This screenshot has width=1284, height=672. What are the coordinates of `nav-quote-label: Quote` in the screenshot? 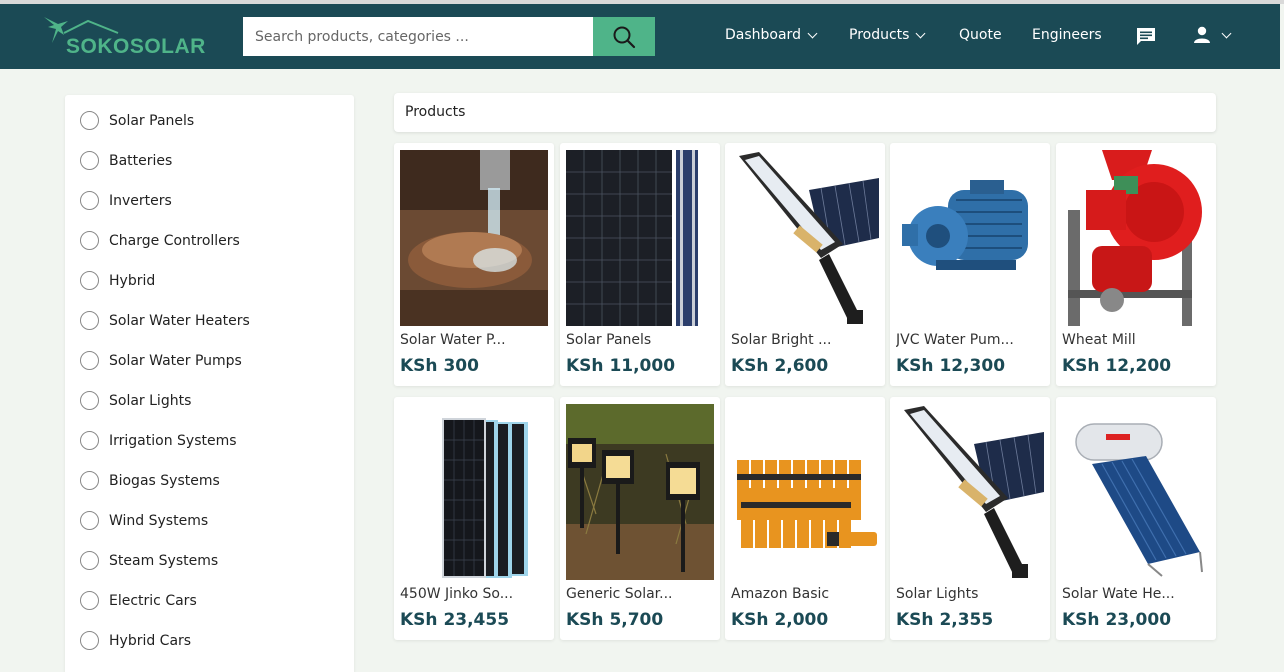 It's located at (980, 35).